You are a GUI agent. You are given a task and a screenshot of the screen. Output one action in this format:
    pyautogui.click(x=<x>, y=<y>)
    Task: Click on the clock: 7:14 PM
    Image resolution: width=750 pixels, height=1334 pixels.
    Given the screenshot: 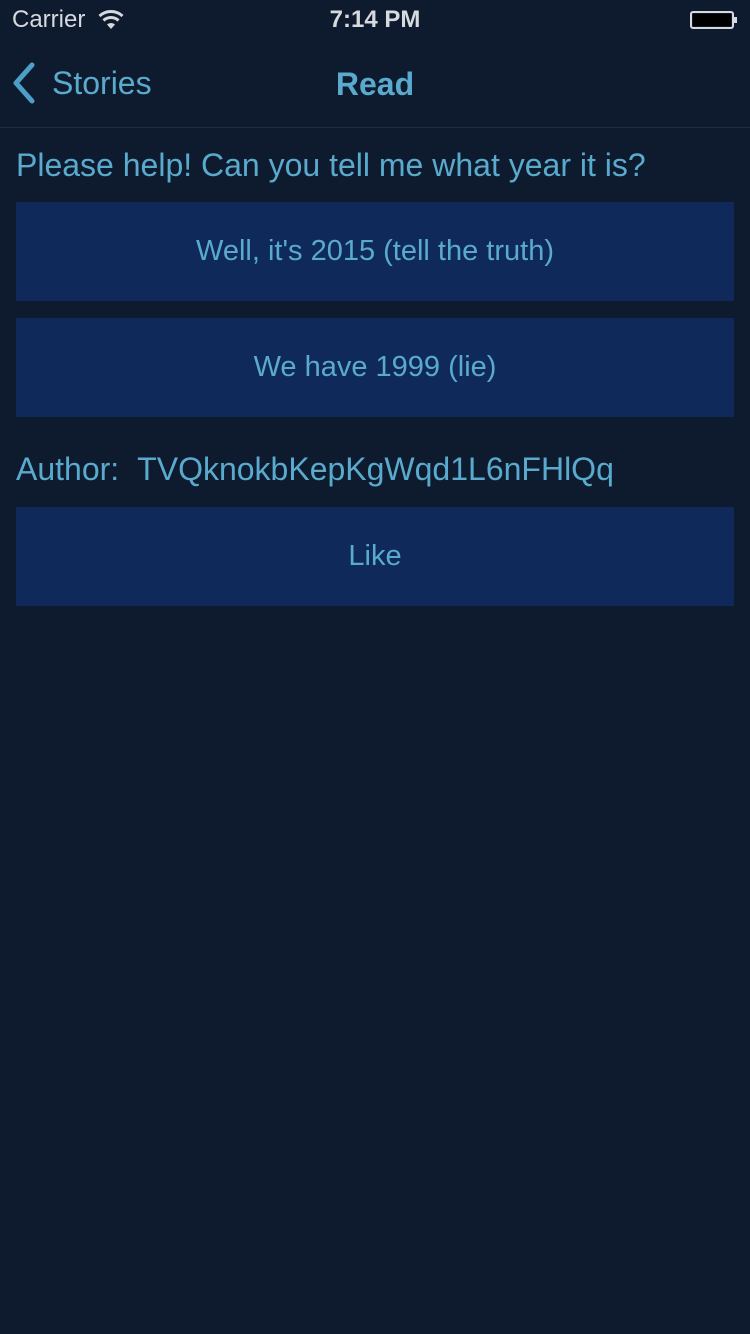 What is the action you would take?
    pyautogui.click(x=375, y=19)
    